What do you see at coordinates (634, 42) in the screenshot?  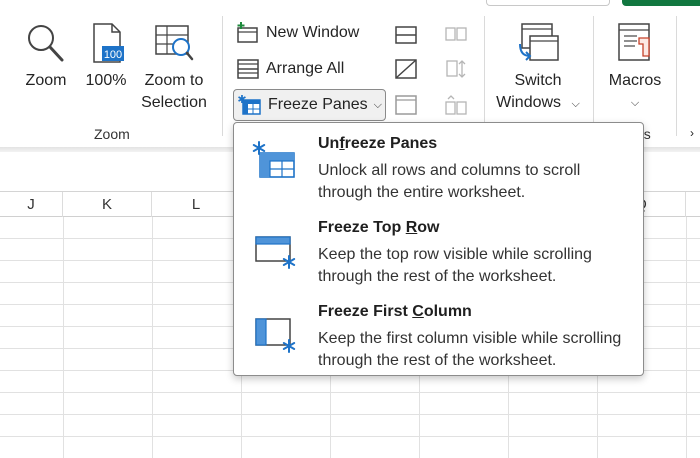 I see `macros-icon` at bounding box center [634, 42].